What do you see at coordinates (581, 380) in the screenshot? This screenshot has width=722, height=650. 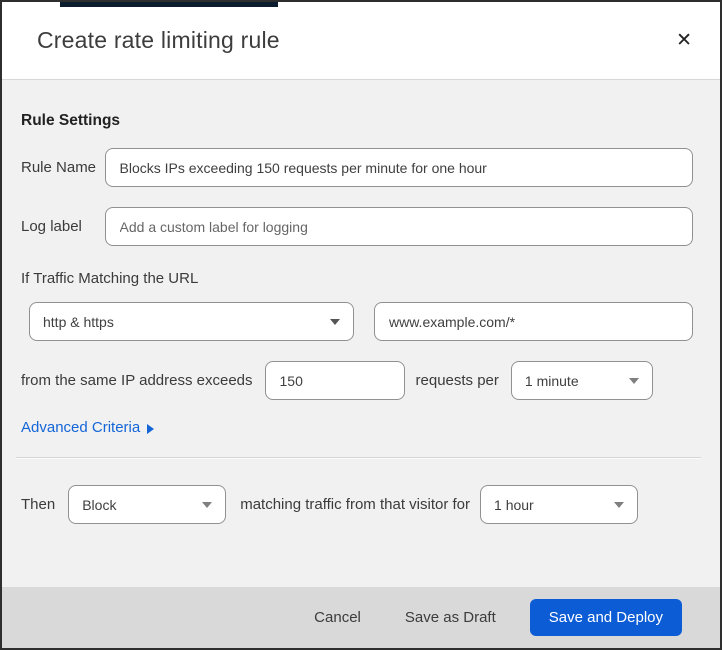 I see `period-select: 1 minute` at bounding box center [581, 380].